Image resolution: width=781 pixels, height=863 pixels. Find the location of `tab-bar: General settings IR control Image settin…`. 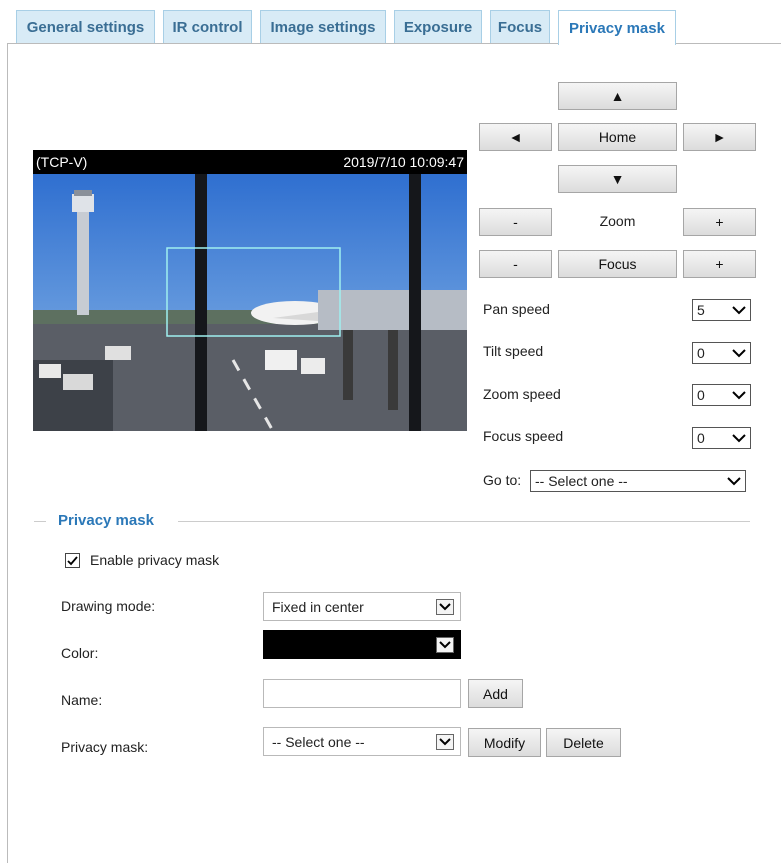

tab-bar: General settings IR control Image settin… is located at coordinates (390, 22).